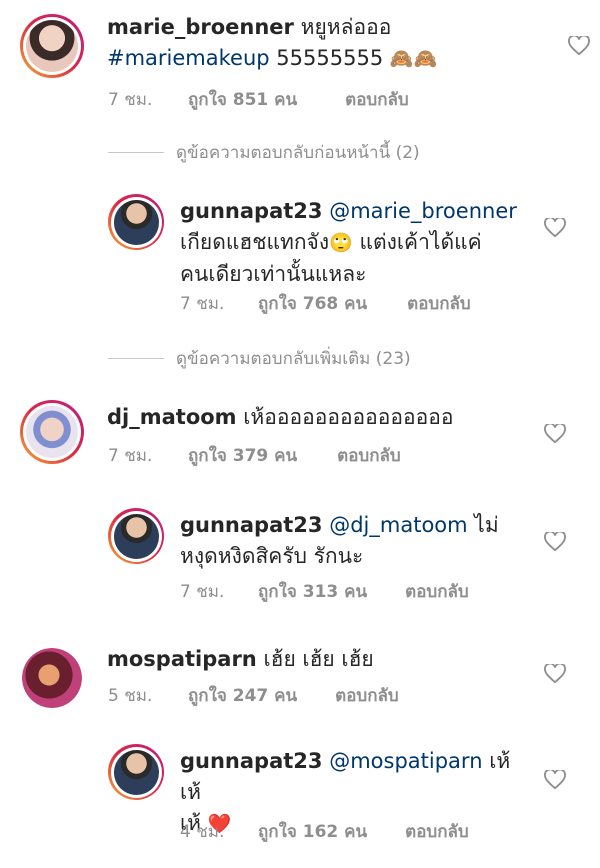 The height and width of the screenshot is (868, 600). What do you see at coordinates (341, 243) in the screenshot?
I see `rolling-eyes-emoji: 🙄` at bounding box center [341, 243].